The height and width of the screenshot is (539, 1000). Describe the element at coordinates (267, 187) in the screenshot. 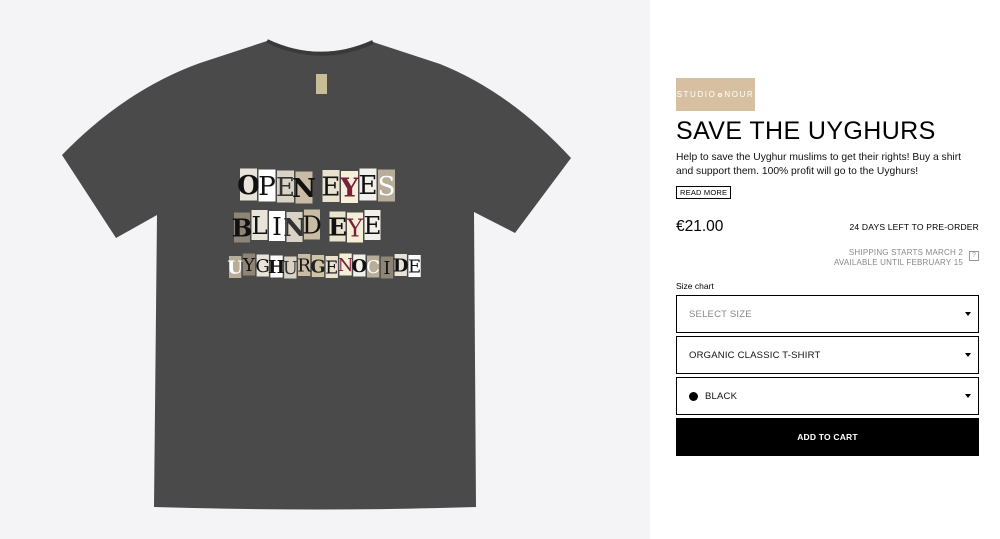

I see `ransom-letter: P` at that location.